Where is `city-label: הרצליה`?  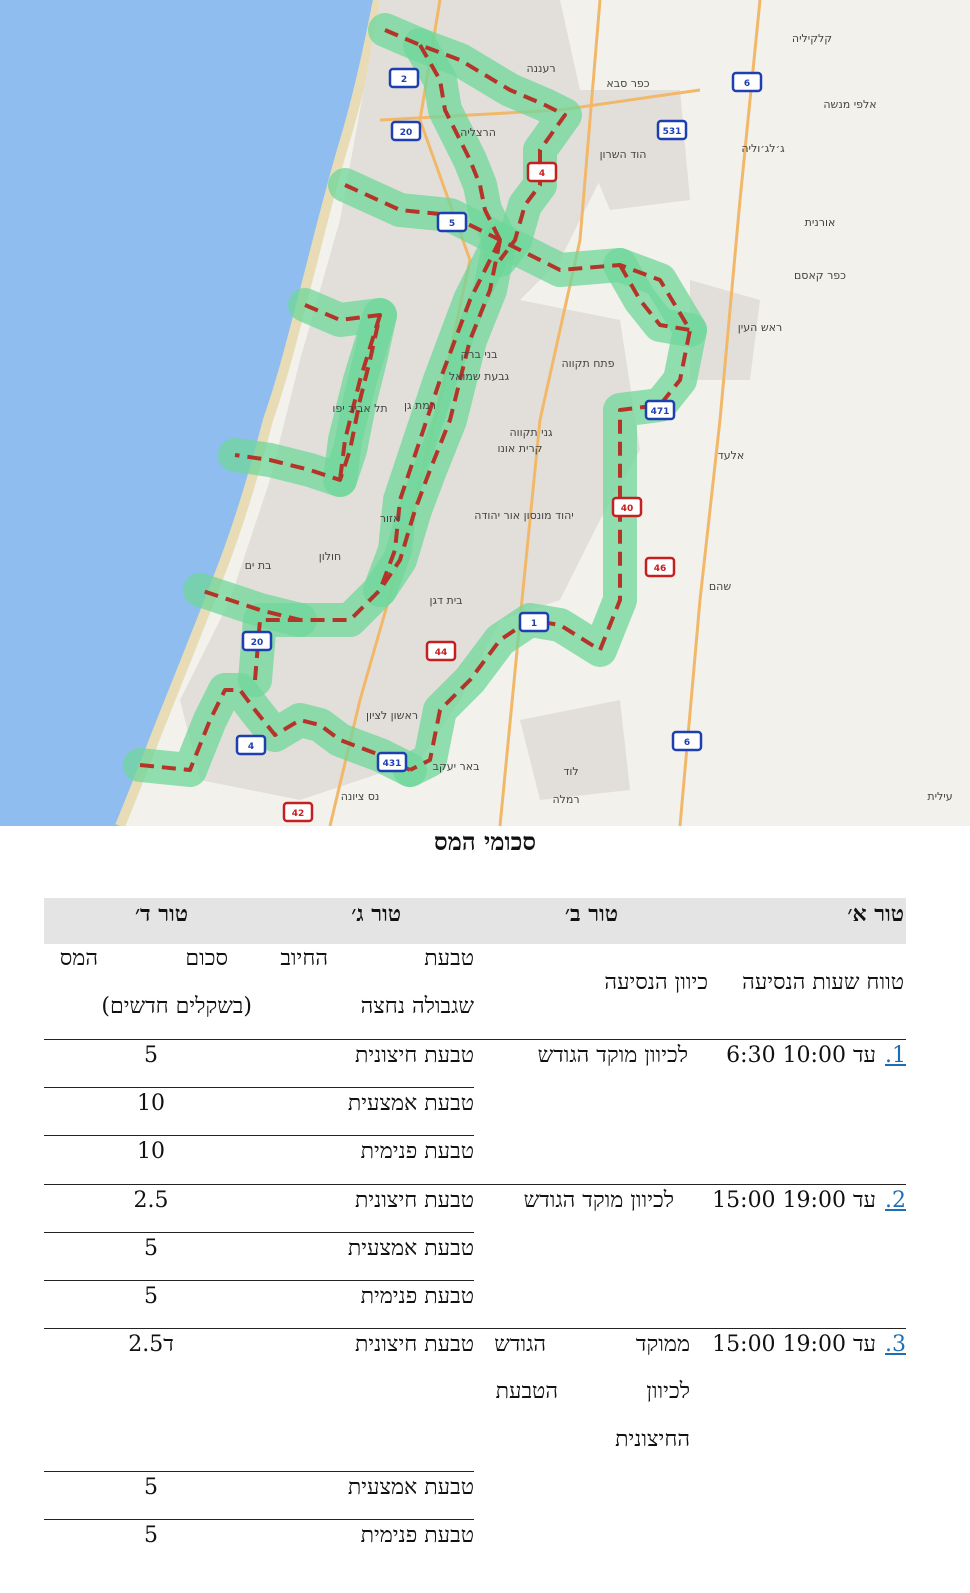 city-label: הרצליה is located at coordinates (478, 132).